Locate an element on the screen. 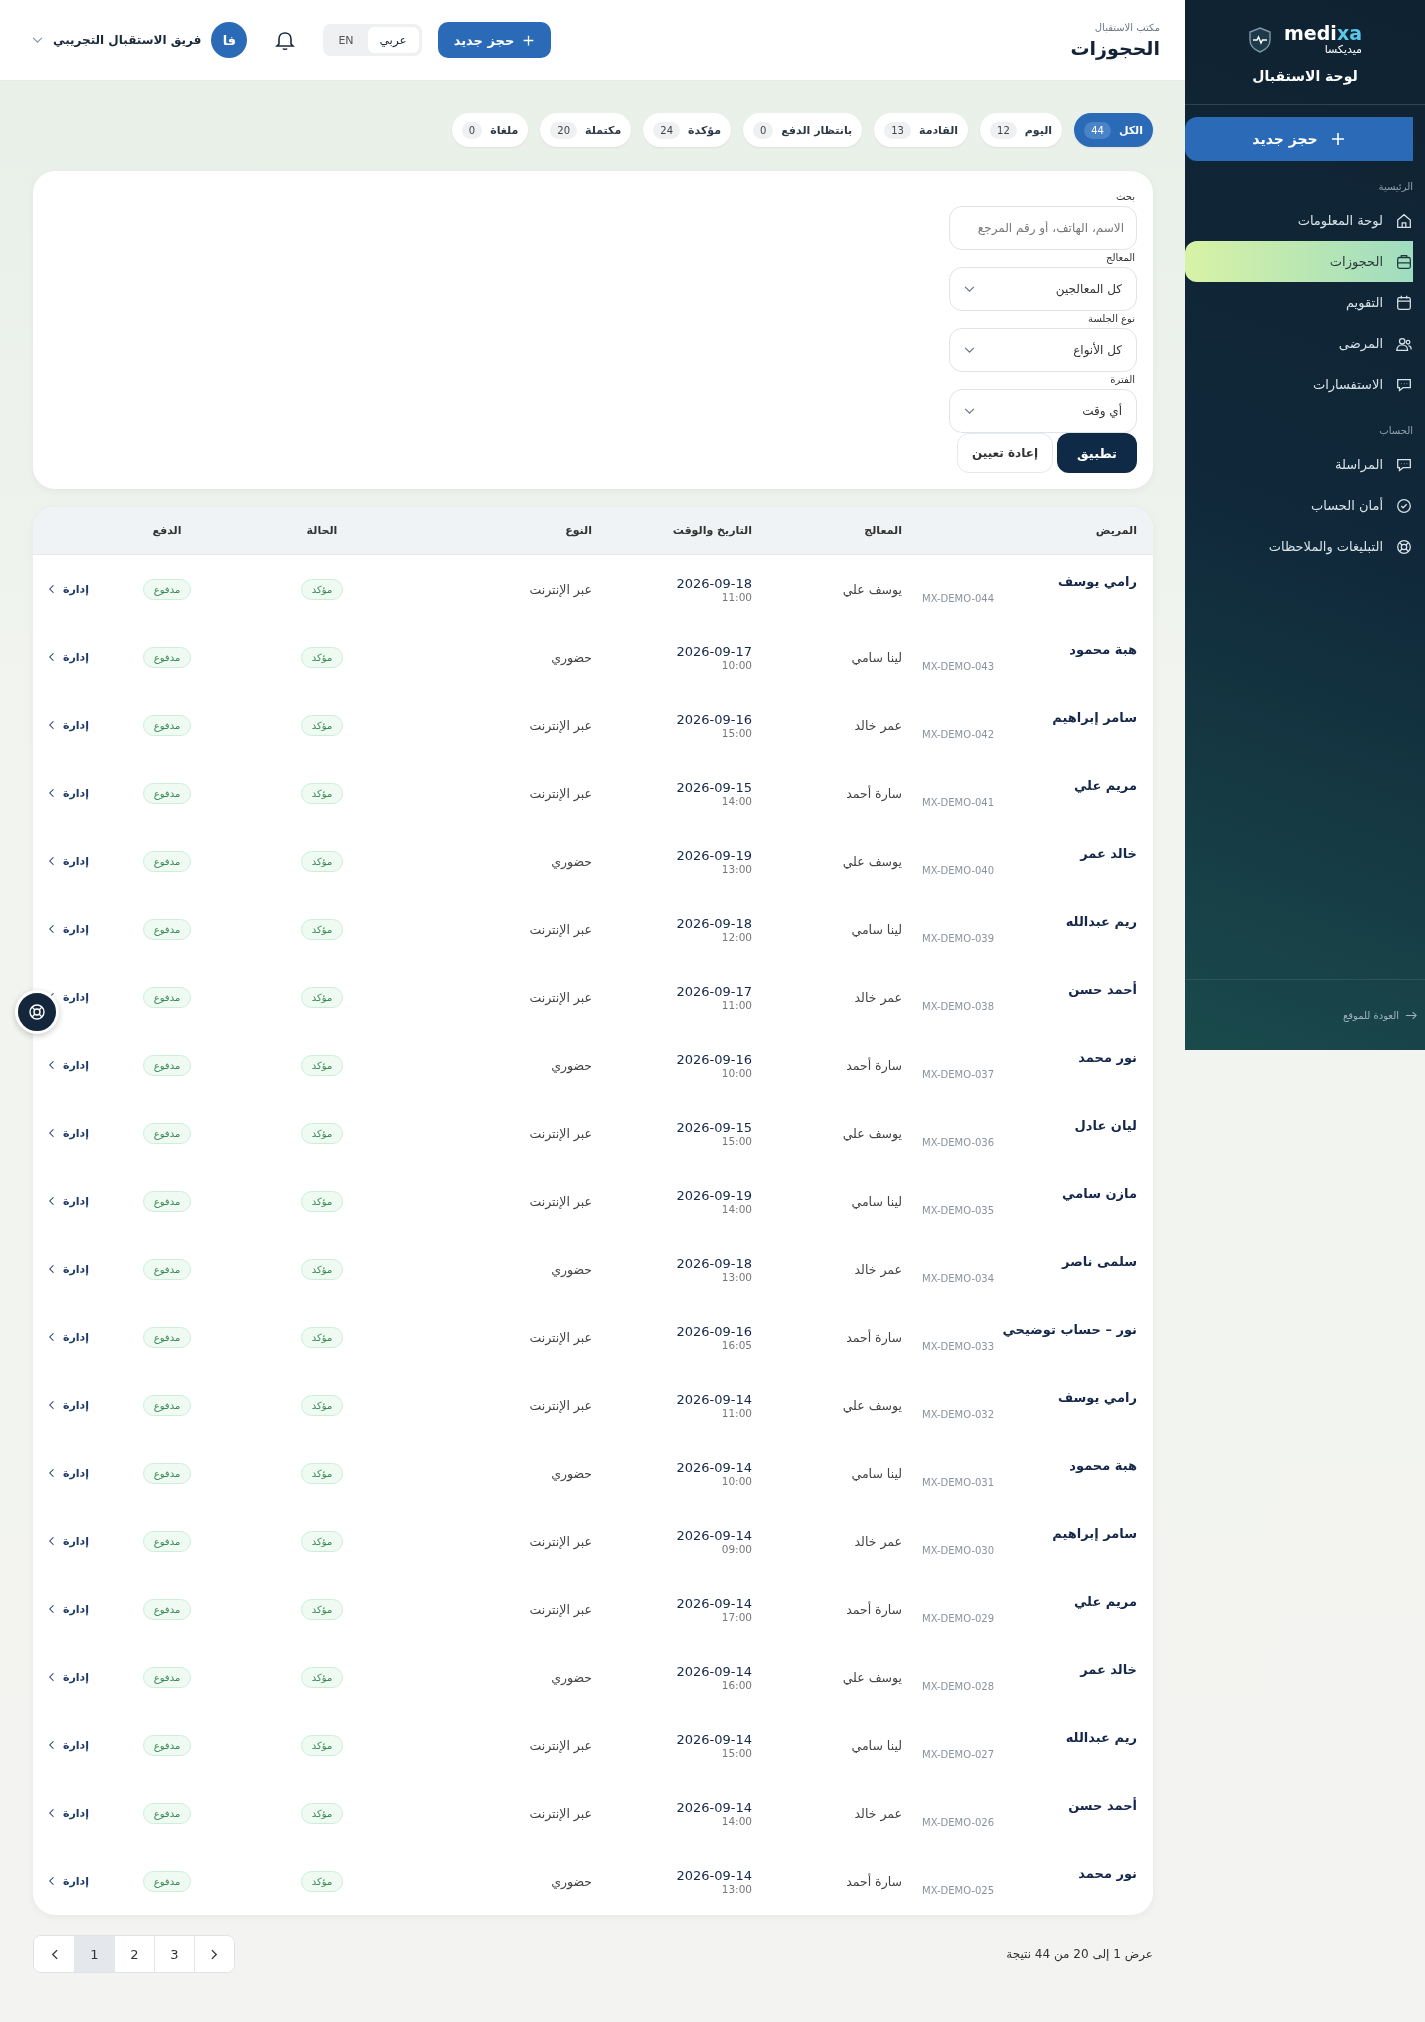 This screenshot has height=2022, width=1425. booking-time: 16:05 is located at coordinates (736, 1344).